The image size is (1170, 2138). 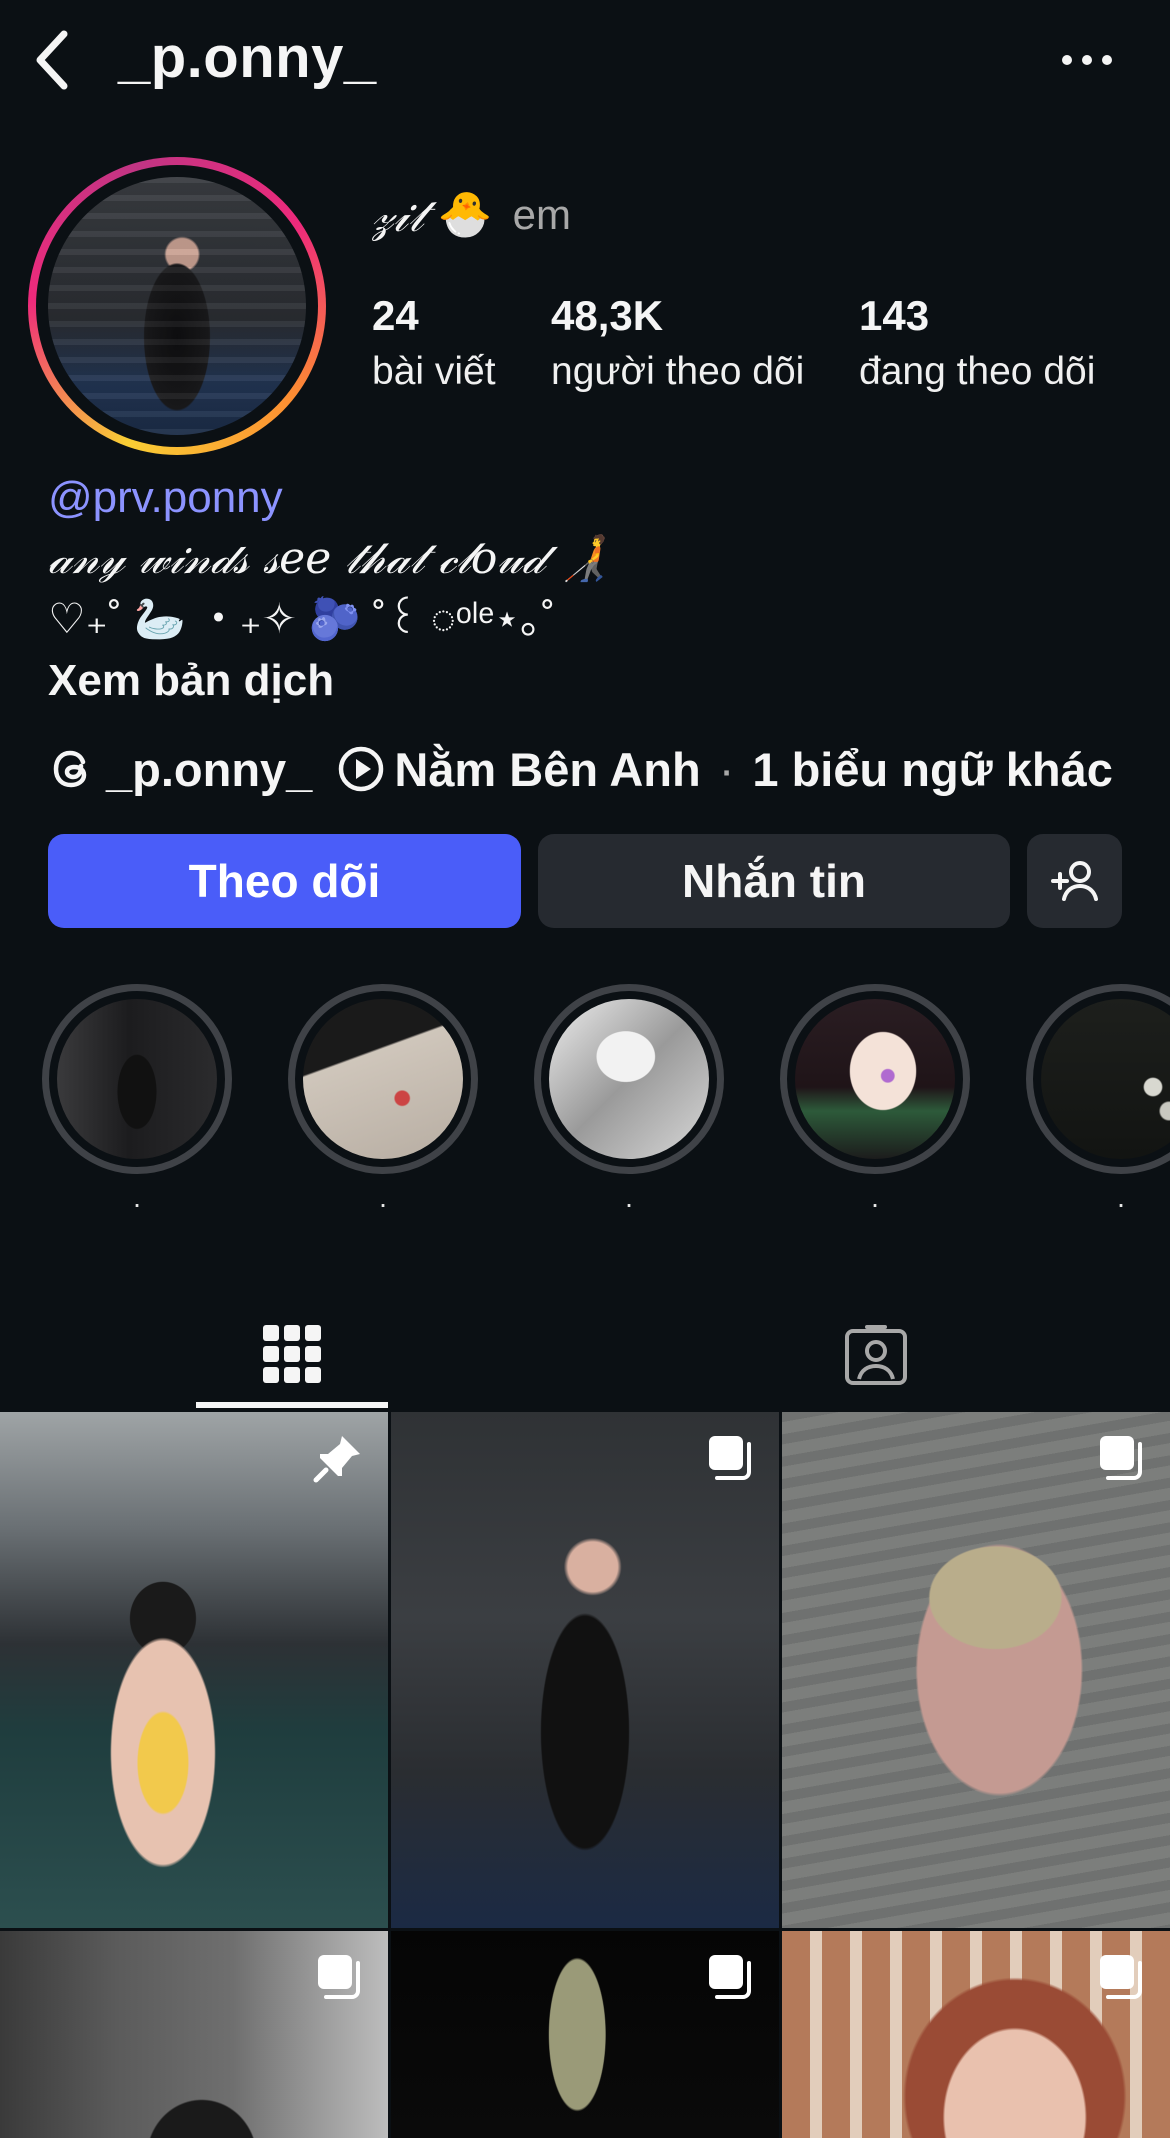 I want to click on stat-following-value: 143, so click(x=894, y=315).